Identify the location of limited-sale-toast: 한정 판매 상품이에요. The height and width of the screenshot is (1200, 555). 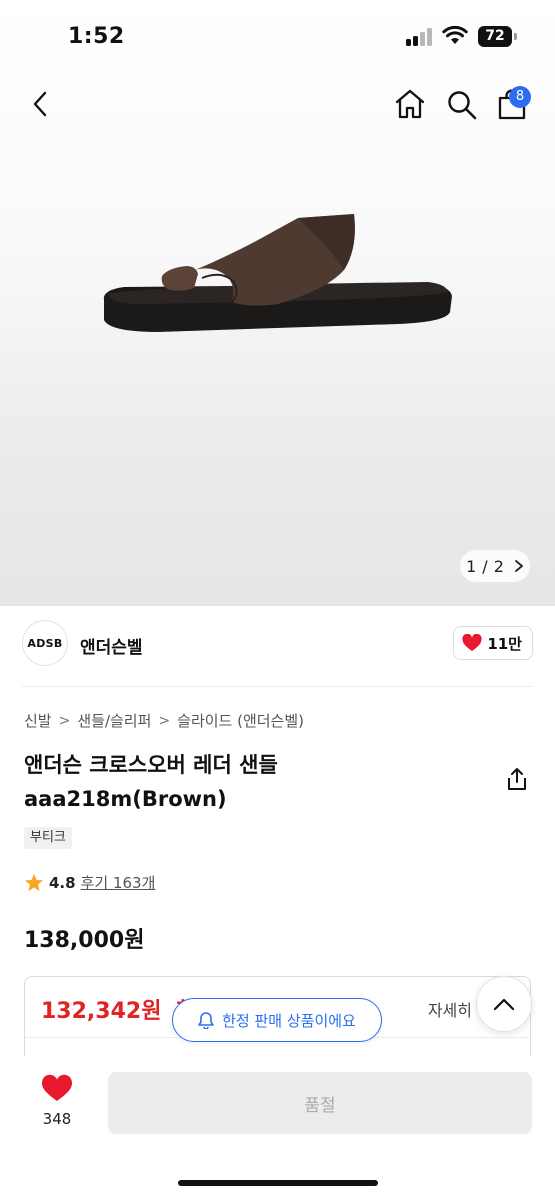
(277, 1020).